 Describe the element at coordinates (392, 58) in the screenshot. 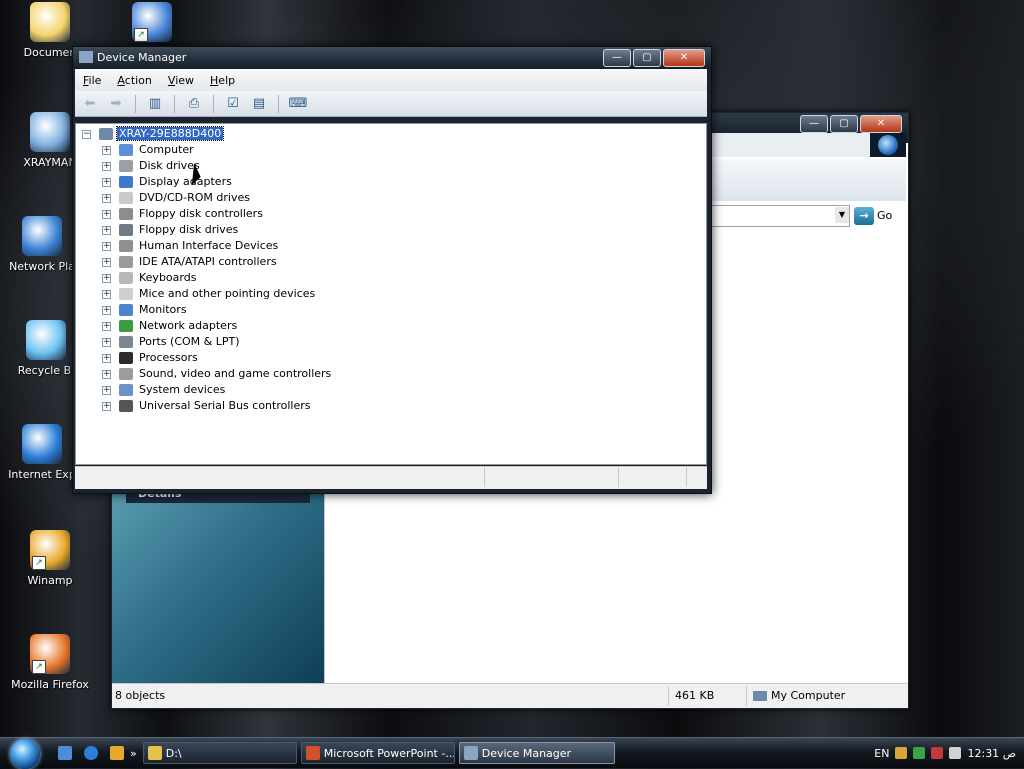

I see `device-manager-title-bar: Device Manager — ▢ ✕` at that location.